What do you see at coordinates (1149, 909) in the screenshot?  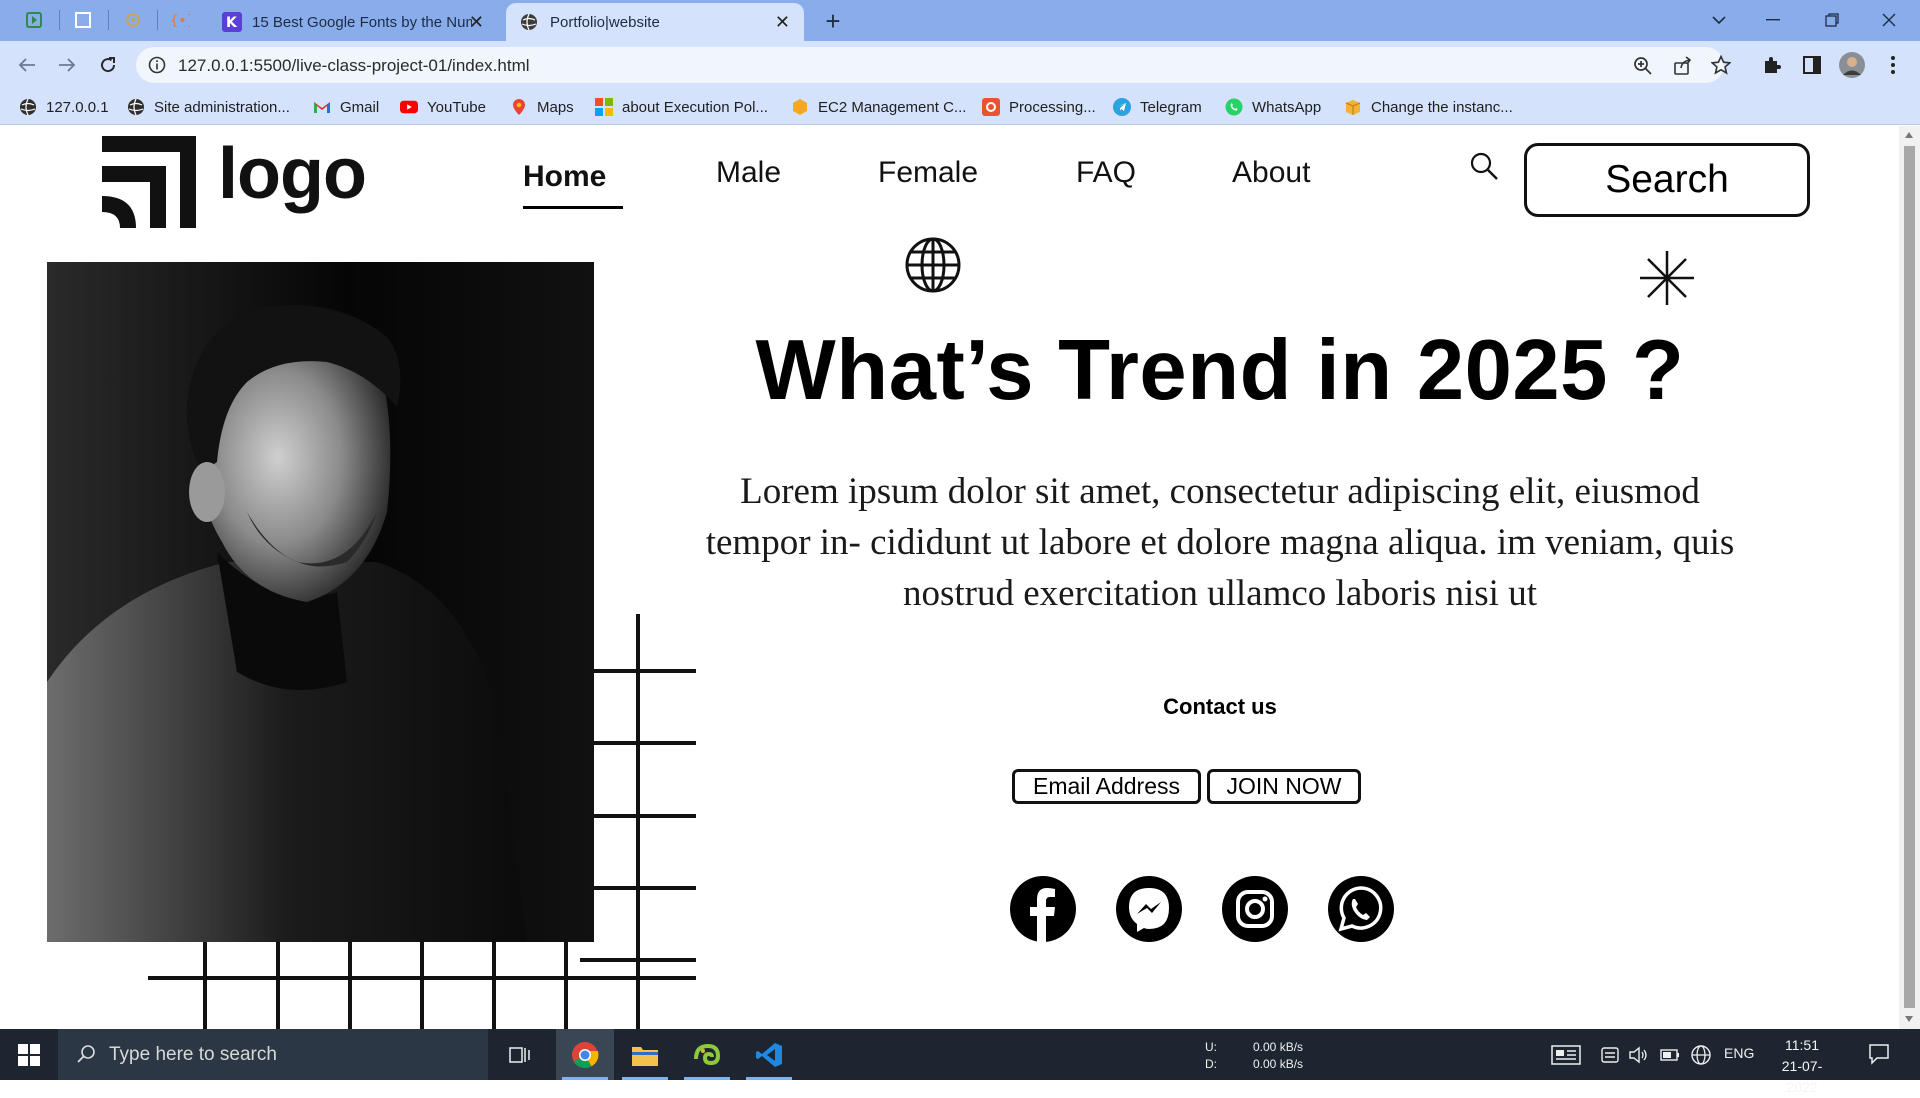 I see `messenger-icon` at bounding box center [1149, 909].